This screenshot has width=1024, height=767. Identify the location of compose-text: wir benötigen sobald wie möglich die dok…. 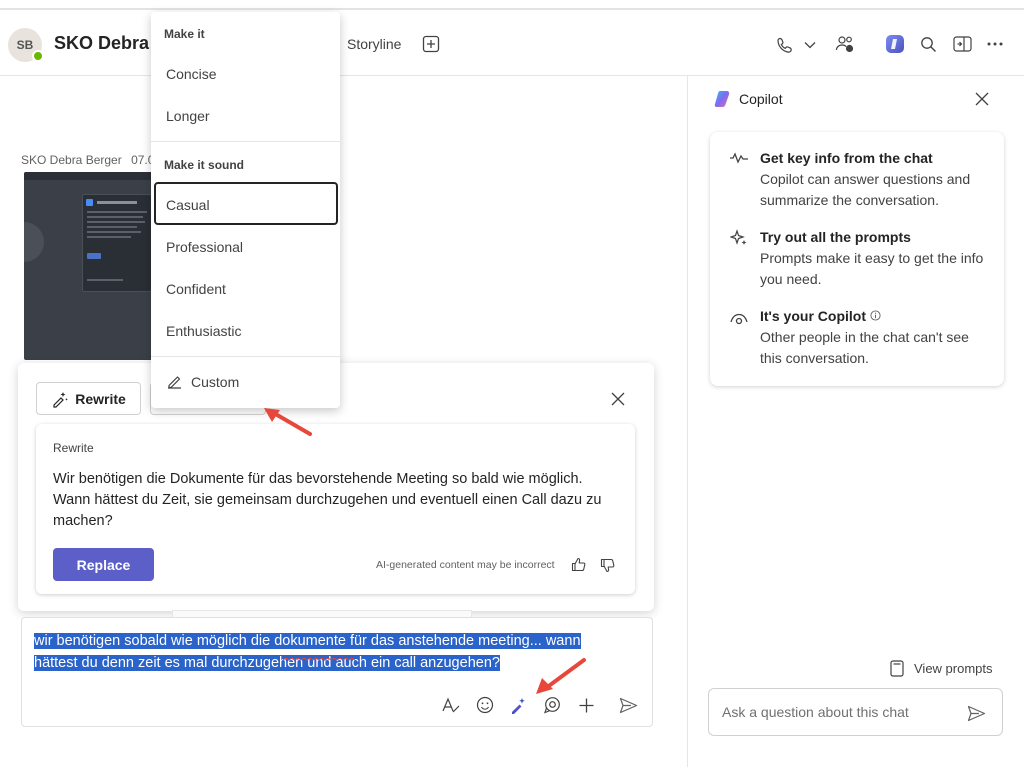
(307, 652).